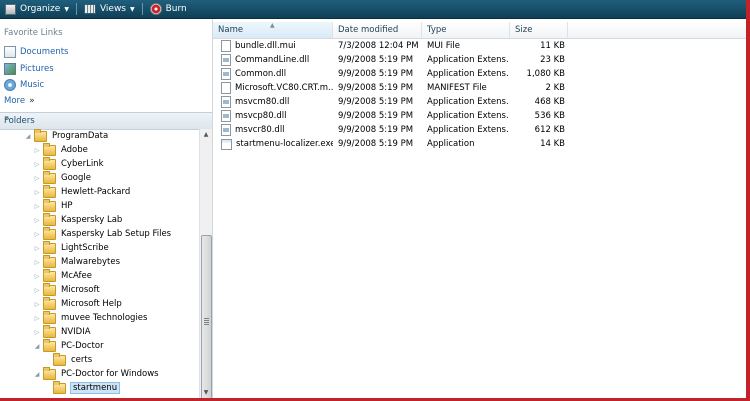 The image size is (750, 401). What do you see at coordinates (67, 359) in the screenshot?
I see `tree-item: certs` at bounding box center [67, 359].